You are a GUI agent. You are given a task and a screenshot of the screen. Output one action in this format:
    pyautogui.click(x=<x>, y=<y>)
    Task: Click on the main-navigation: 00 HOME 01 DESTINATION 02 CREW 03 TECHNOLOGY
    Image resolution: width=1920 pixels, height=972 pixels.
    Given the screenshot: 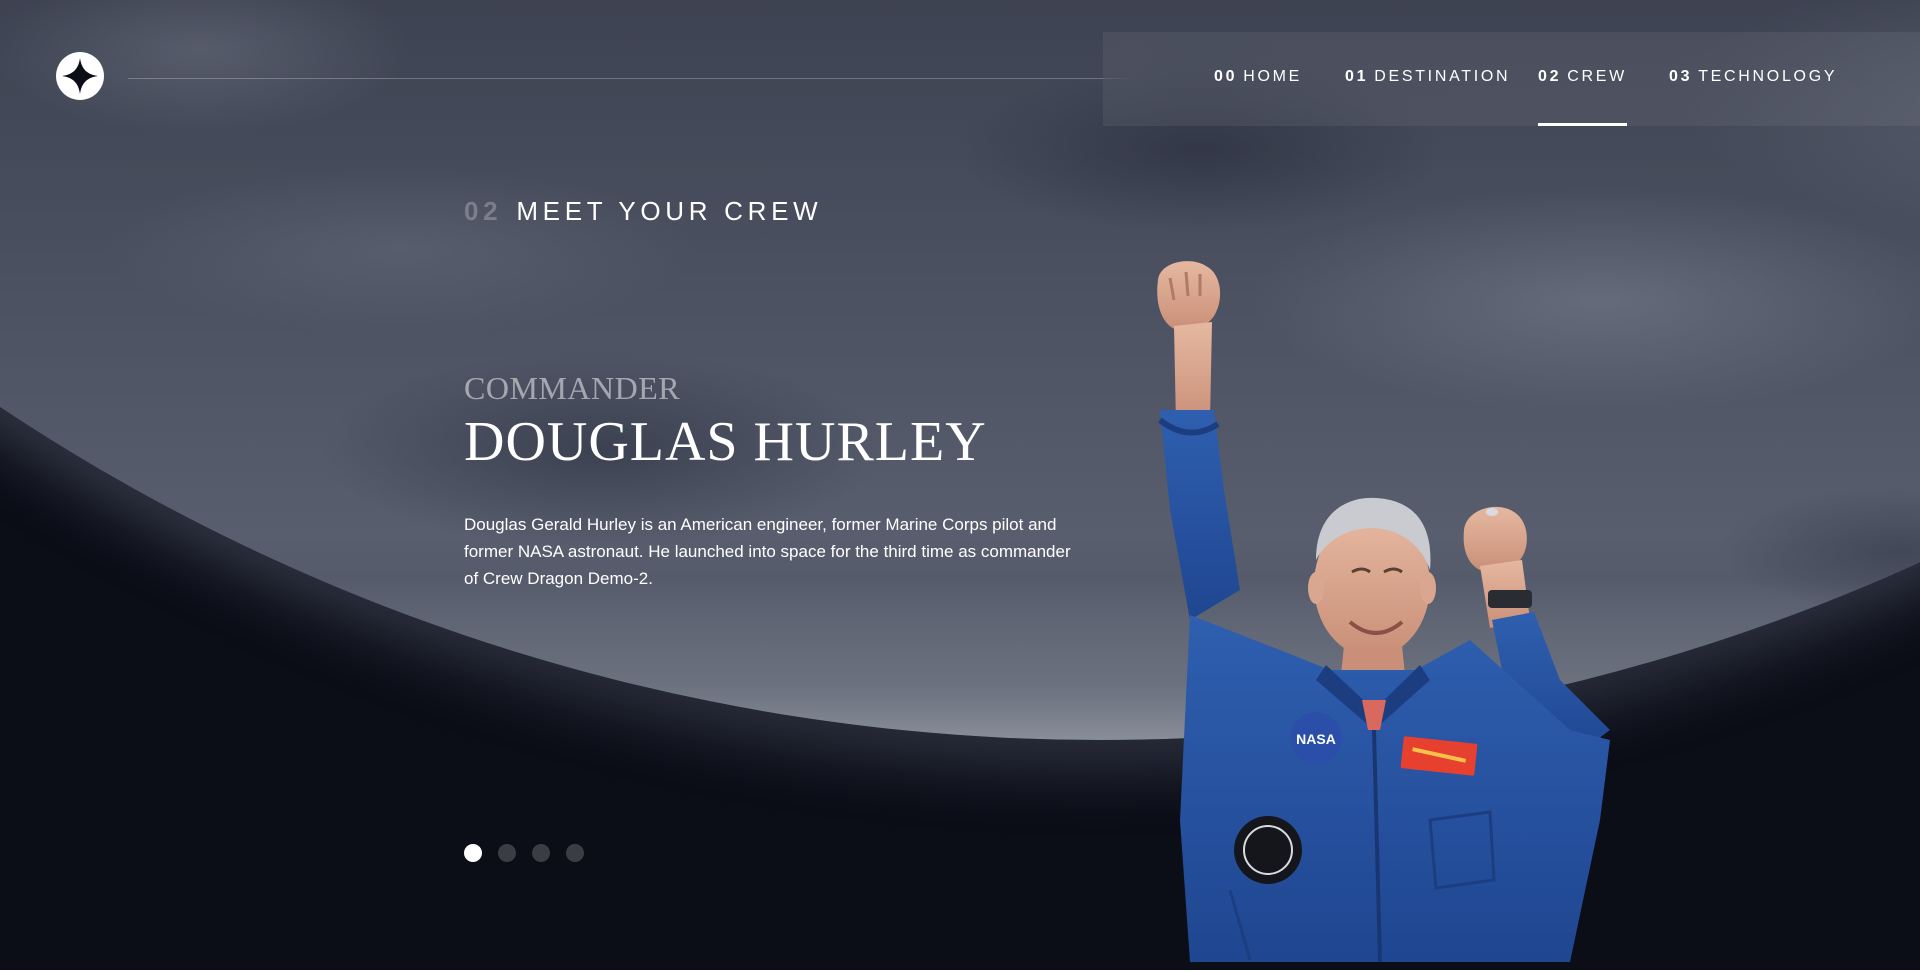 What is the action you would take?
    pyautogui.click(x=1511, y=79)
    